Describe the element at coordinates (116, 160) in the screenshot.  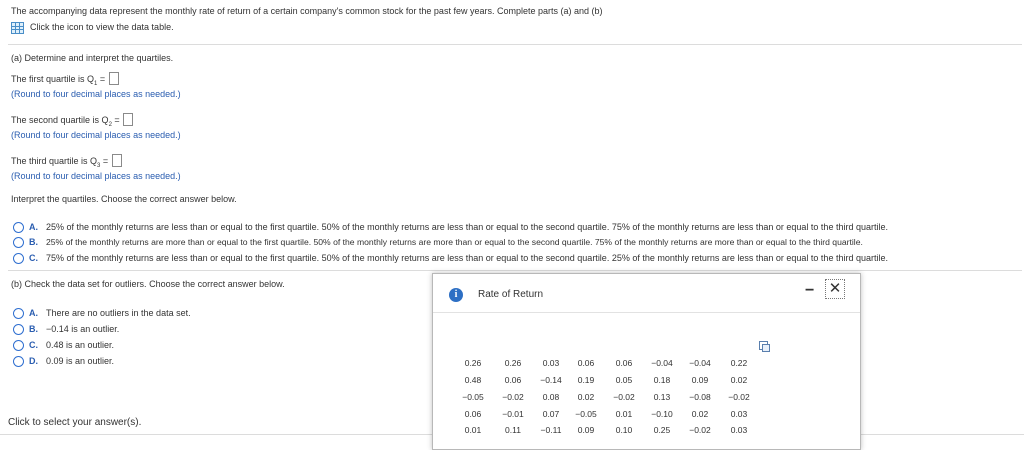
I see `q3-answer-input` at that location.